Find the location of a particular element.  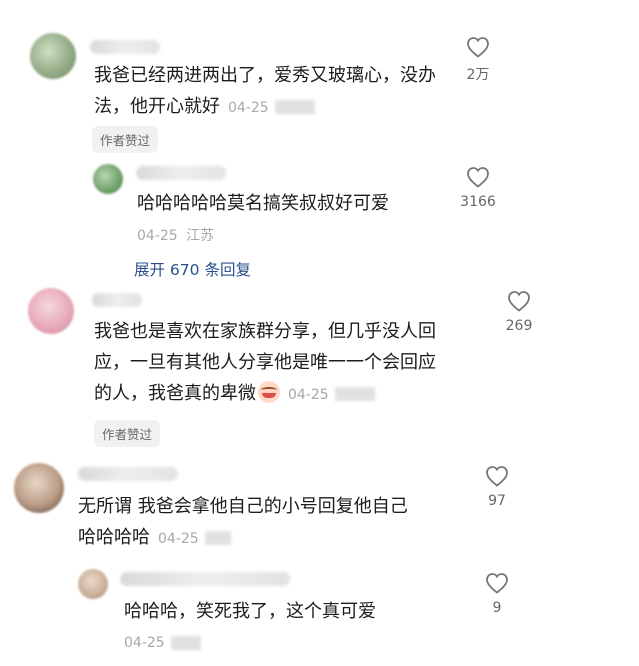

comment-text-fragment: 法，他开心就好 is located at coordinates (157, 106).